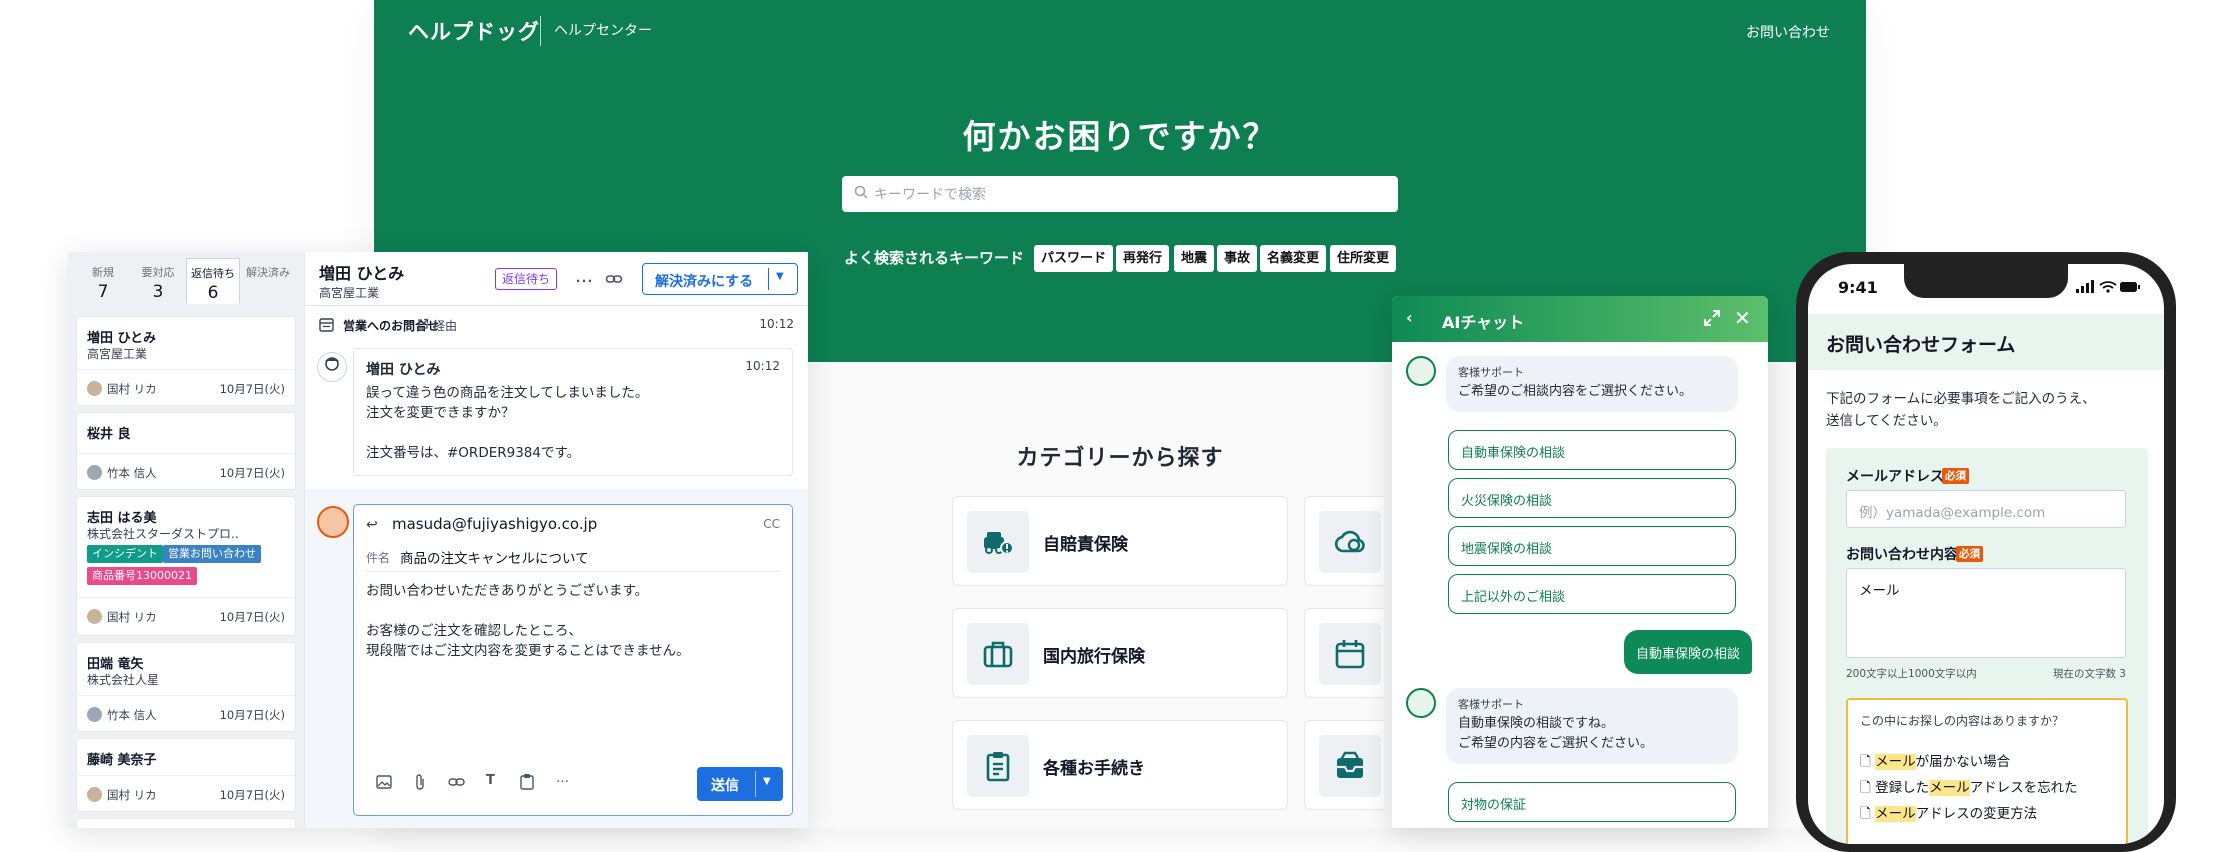  I want to click on resolve-button-label: 解決済みにする, so click(704, 282).